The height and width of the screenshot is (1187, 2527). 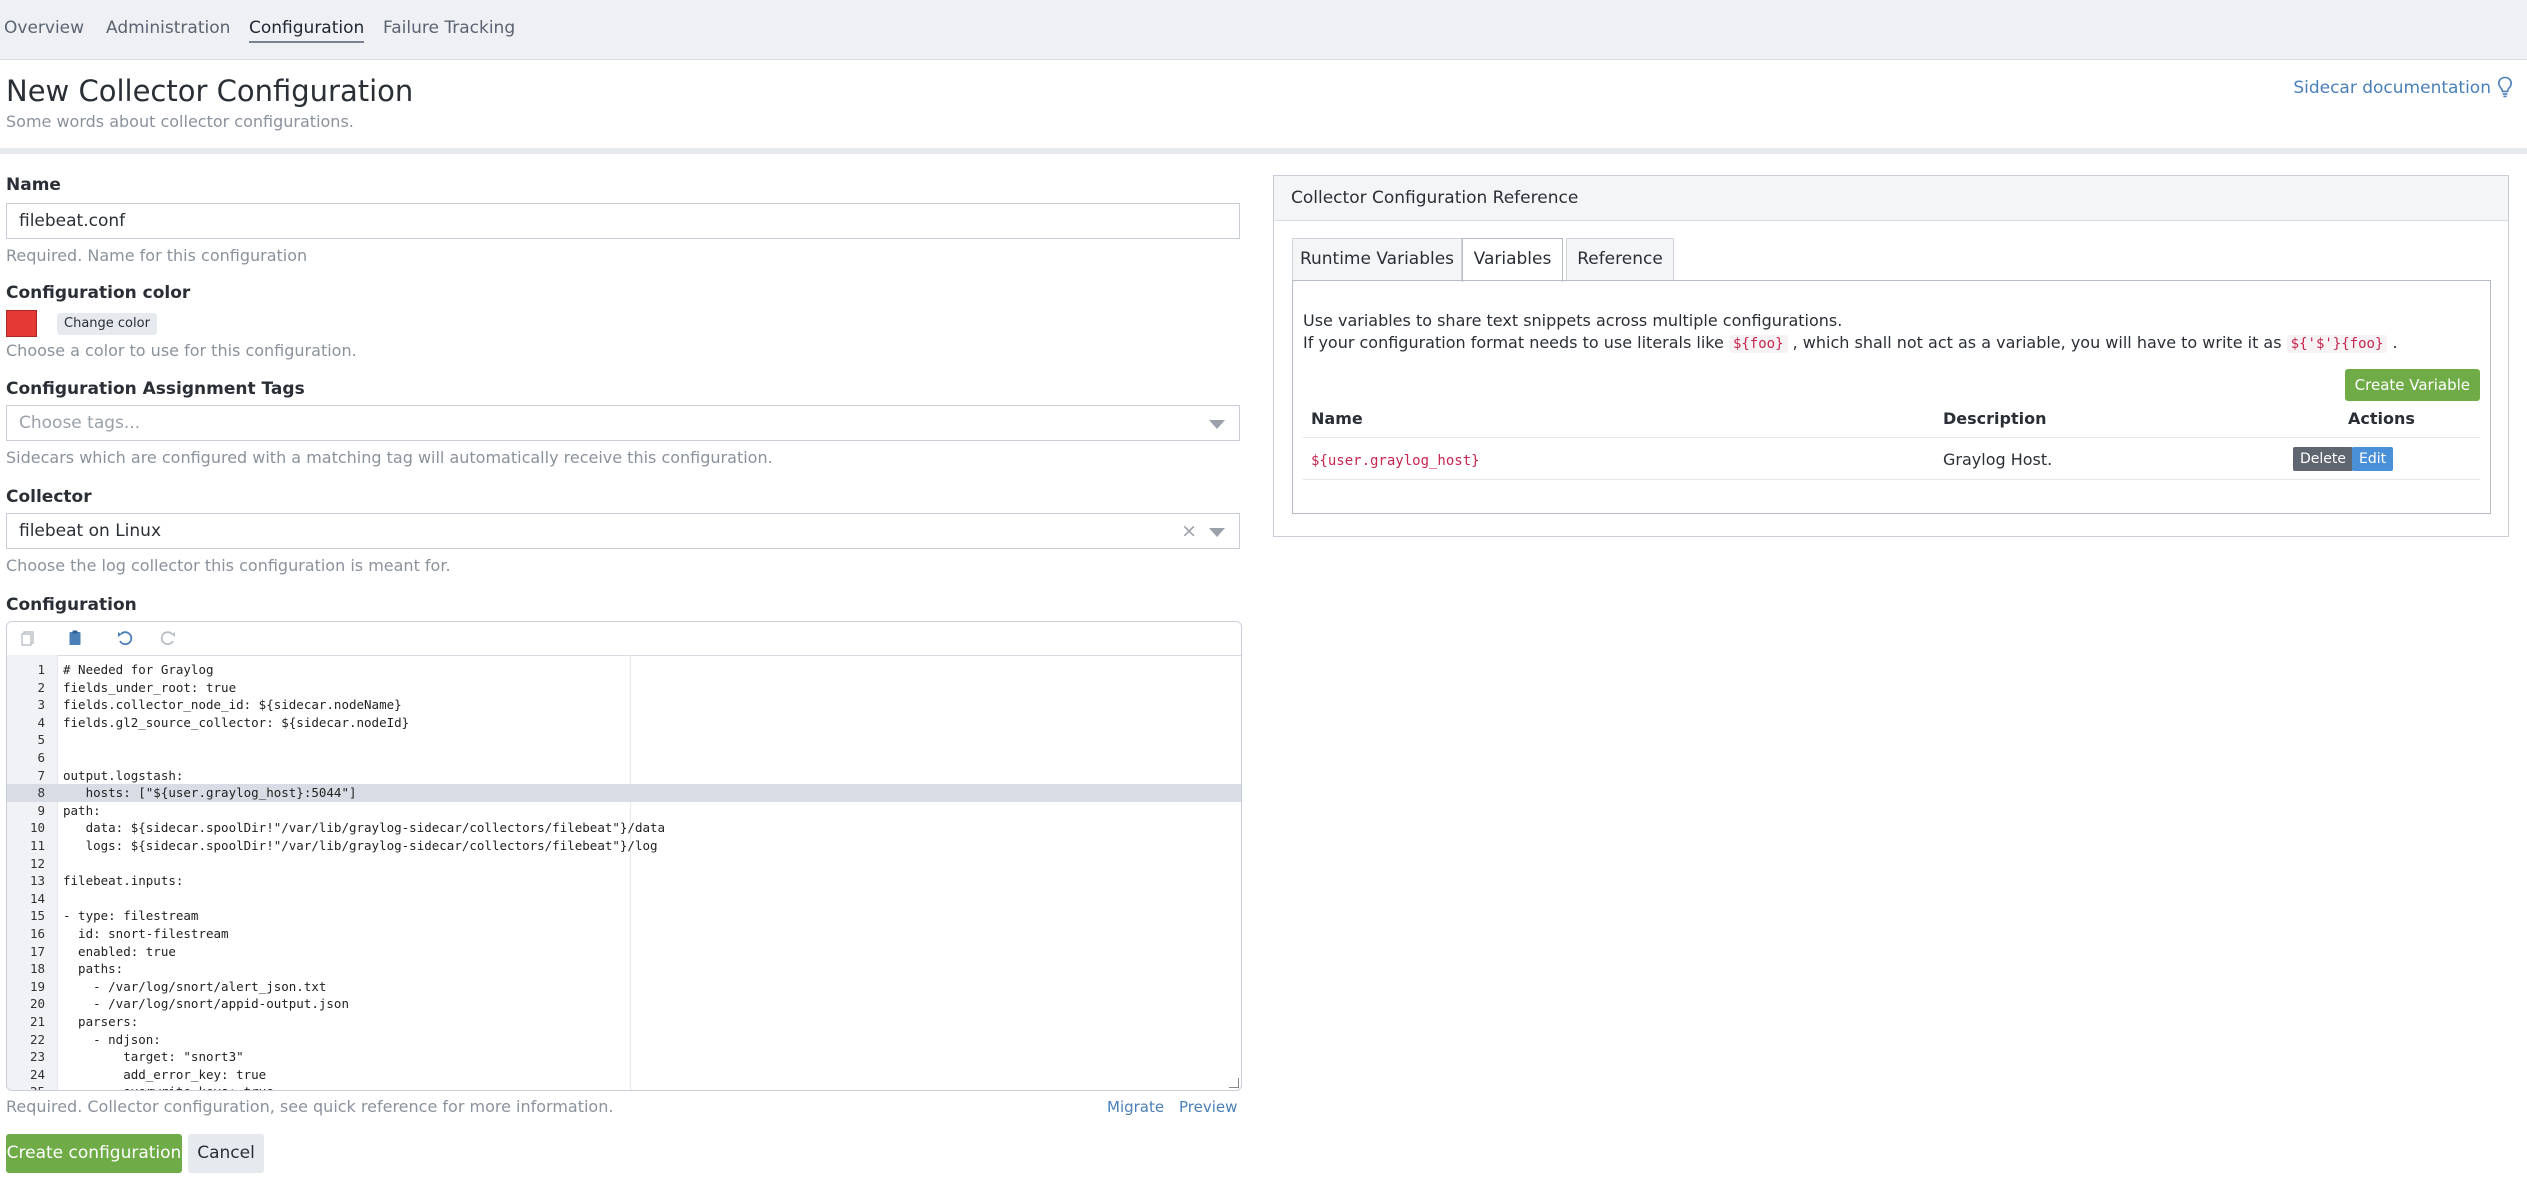 I want to click on nav-configuration: Configuration, so click(x=307, y=30).